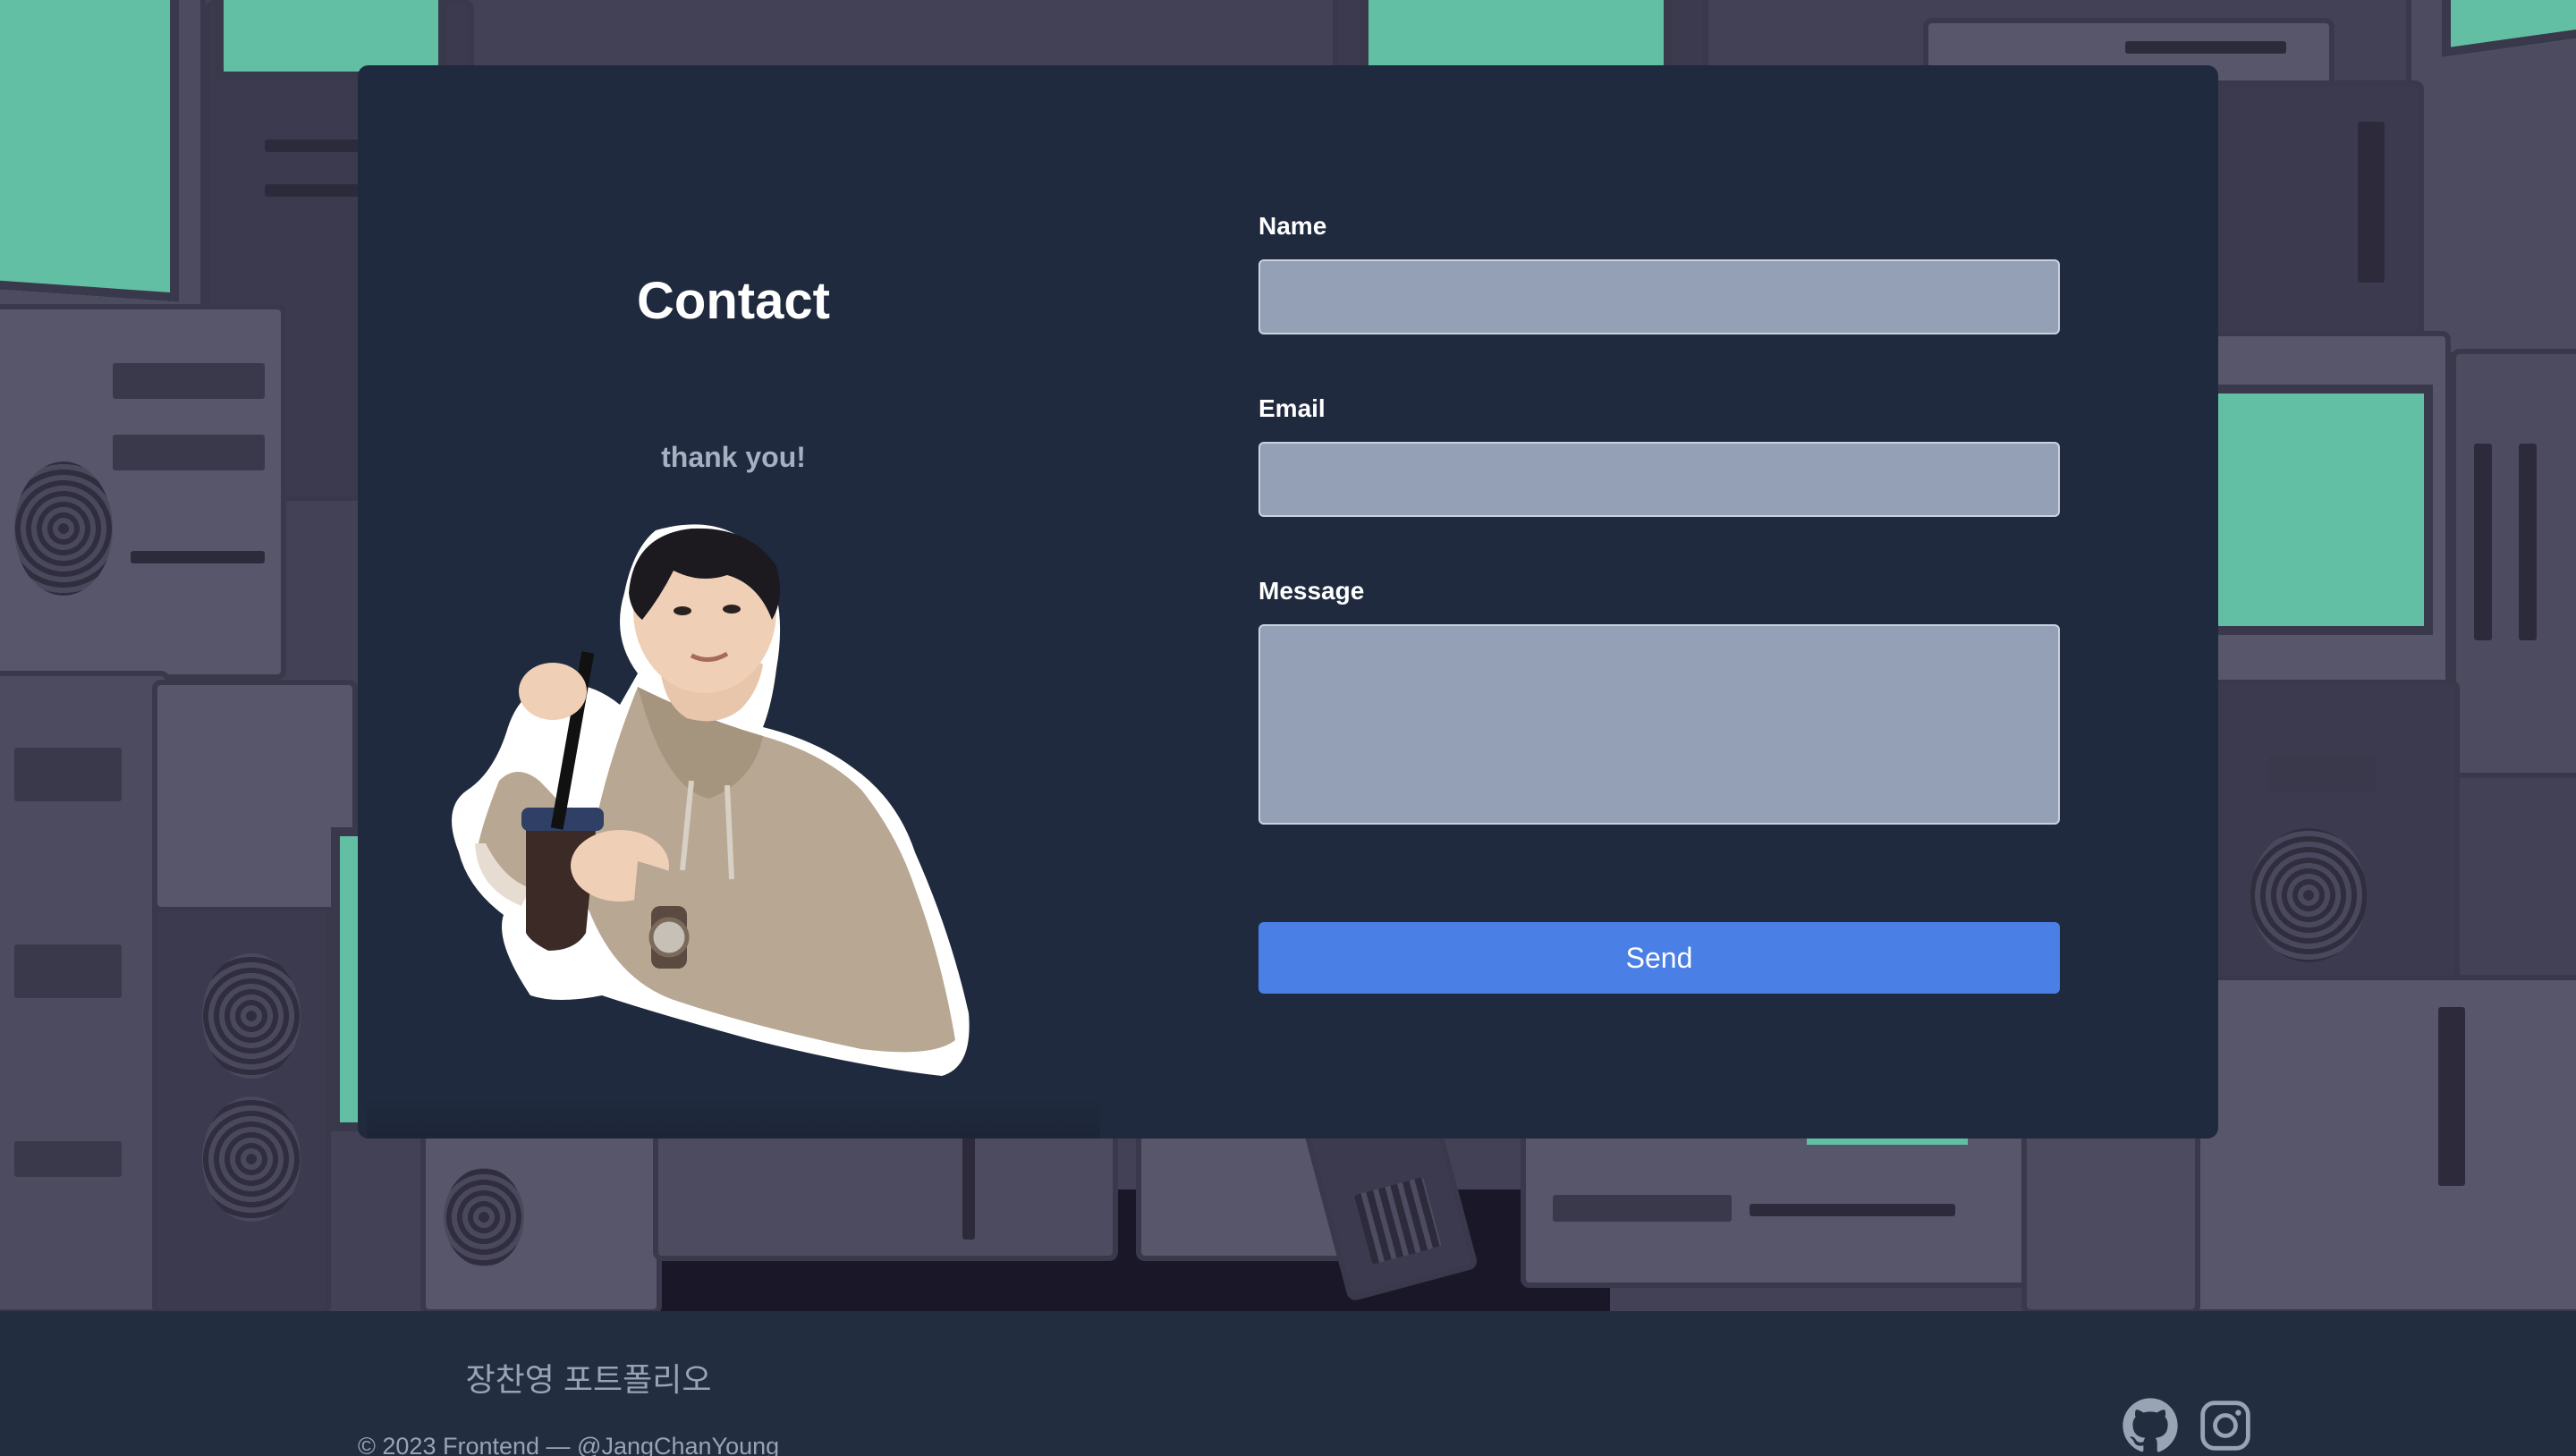 This screenshot has width=2576, height=1456. Describe the element at coordinates (2150, 1425) in the screenshot. I see `github-icon` at that location.